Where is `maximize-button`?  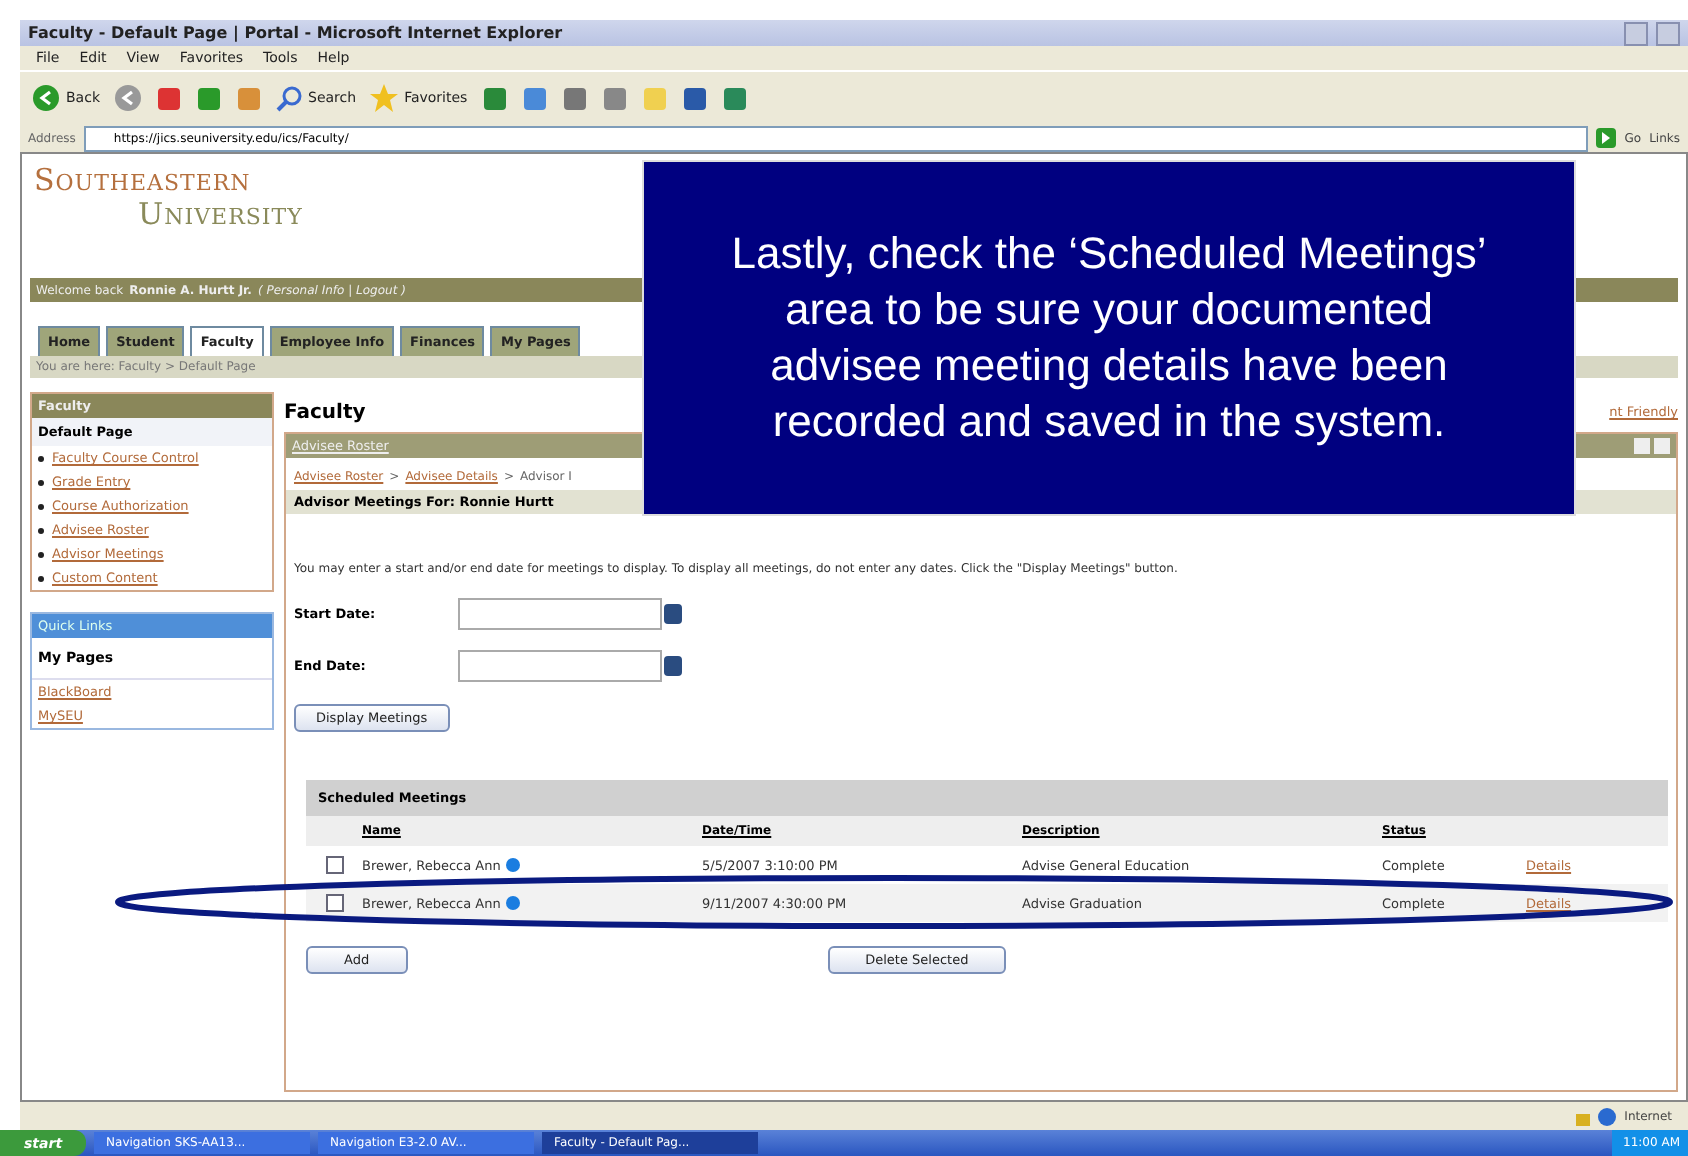 maximize-button is located at coordinates (1668, 33).